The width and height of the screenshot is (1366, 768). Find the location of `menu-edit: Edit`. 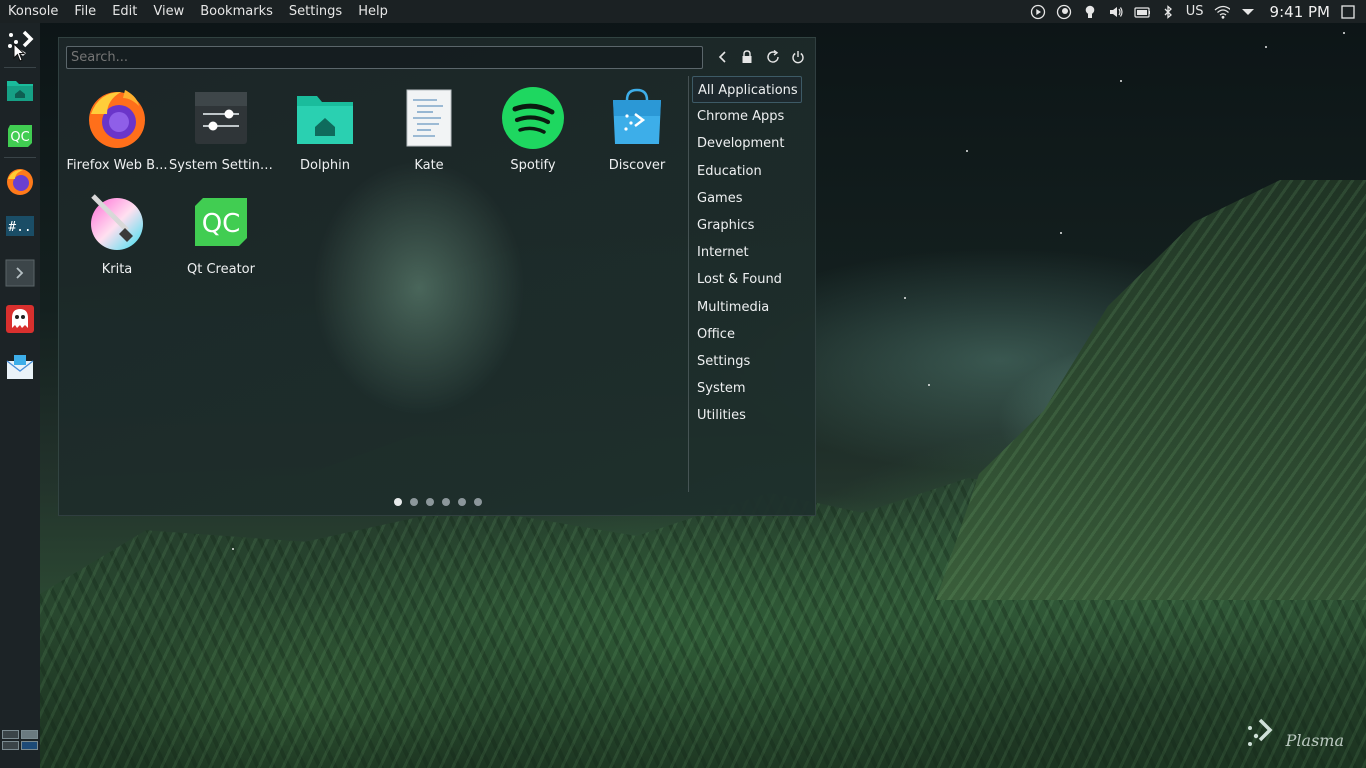

menu-edit: Edit is located at coordinates (124, 11).